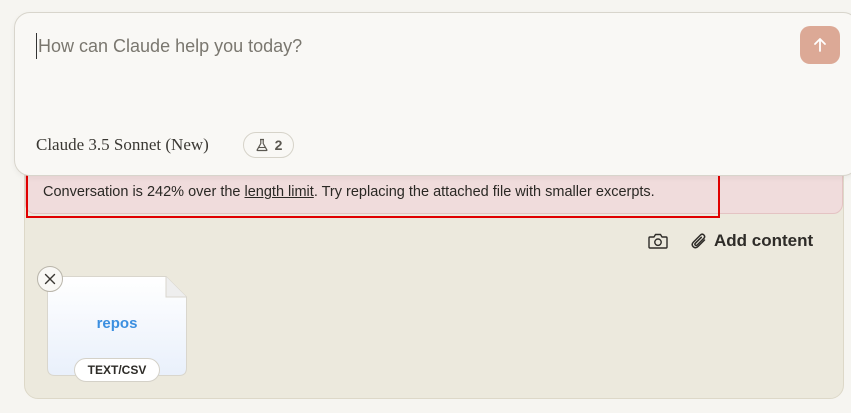  I want to click on file-type-badge: TEXT/CSV, so click(117, 370).